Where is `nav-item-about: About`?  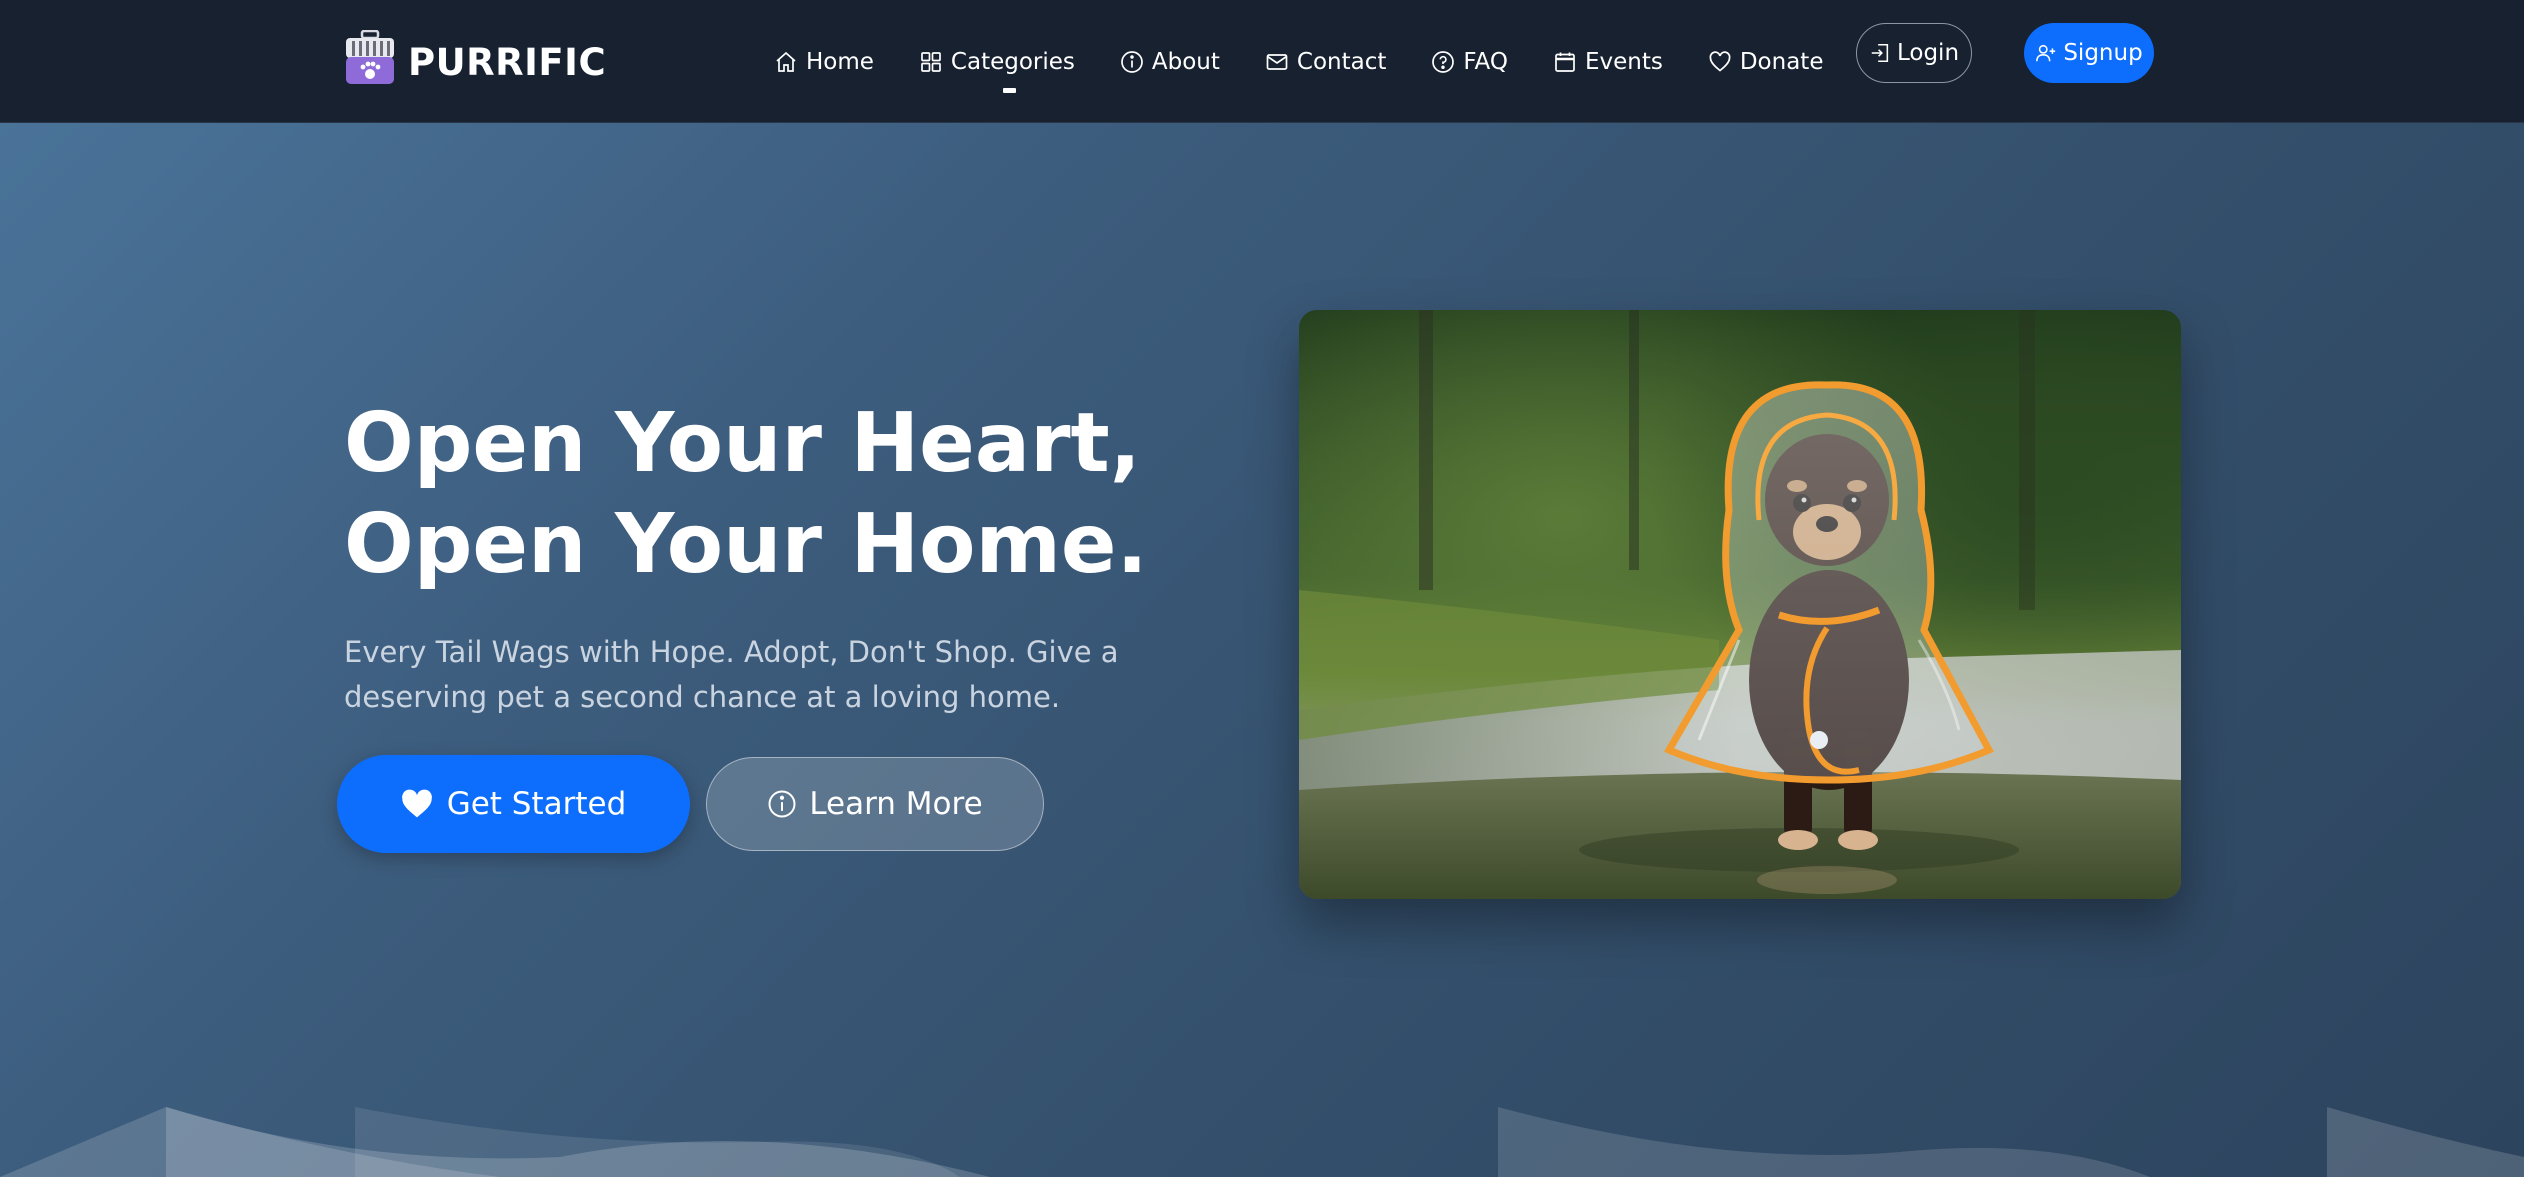
nav-item-about: About is located at coordinates (1170, 62).